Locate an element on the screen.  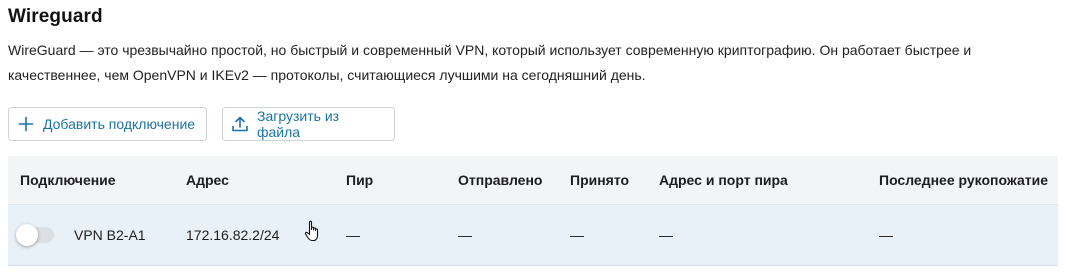
column-header-connection: Подключение is located at coordinates (68, 180).